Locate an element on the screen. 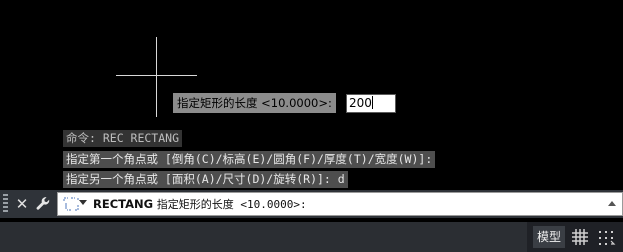 The width and height of the screenshot is (623, 252). command-history-line: 指定另一个角点或 [面积(A)/尺寸(D)/旋转(R)]: d is located at coordinates (205, 179).